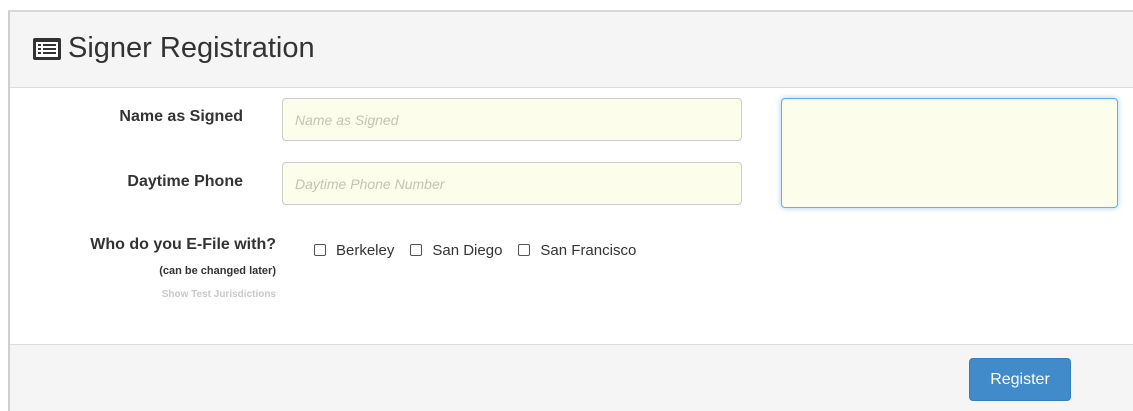 This screenshot has height=411, width=1133. What do you see at coordinates (524, 250) in the screenshot?
I see `san-francisco-checkbox` at bounding box center [524, 250].